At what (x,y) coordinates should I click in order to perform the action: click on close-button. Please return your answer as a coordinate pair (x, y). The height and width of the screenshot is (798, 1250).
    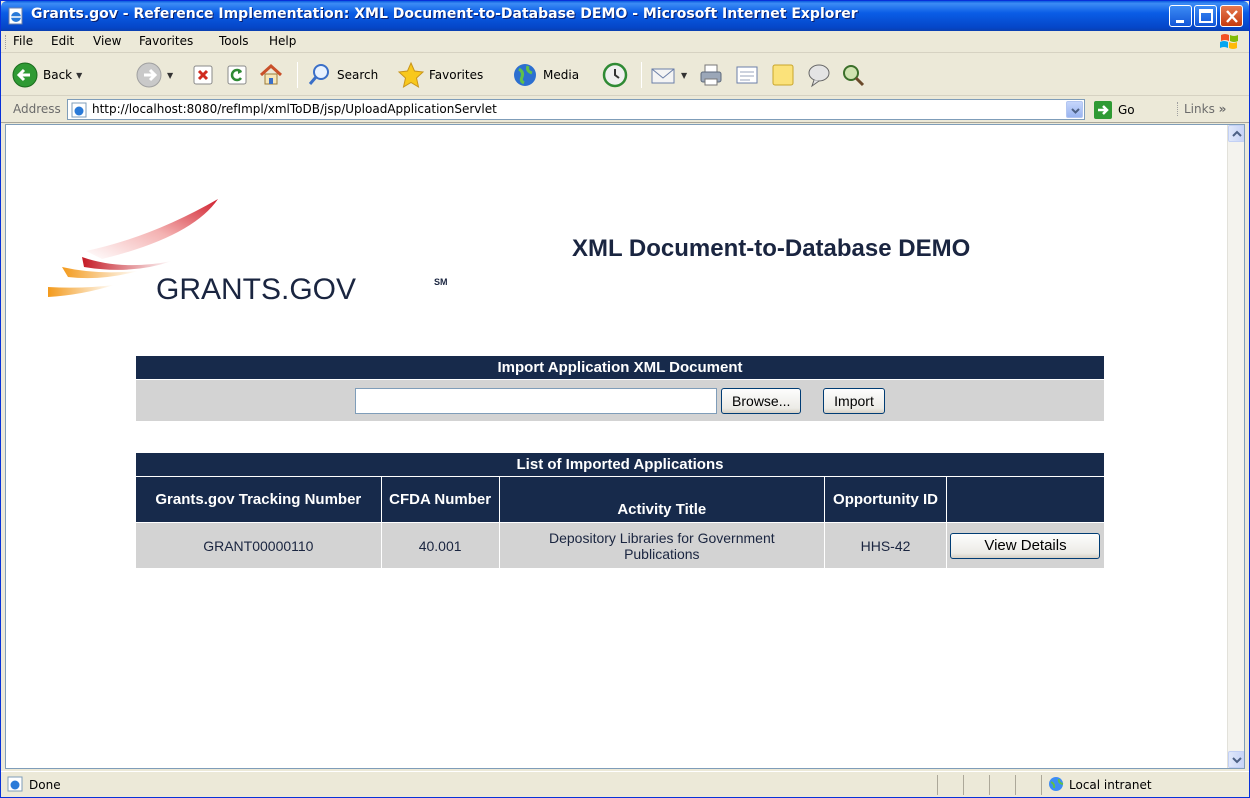
    Looking at the image, I should click on (1231, 16).